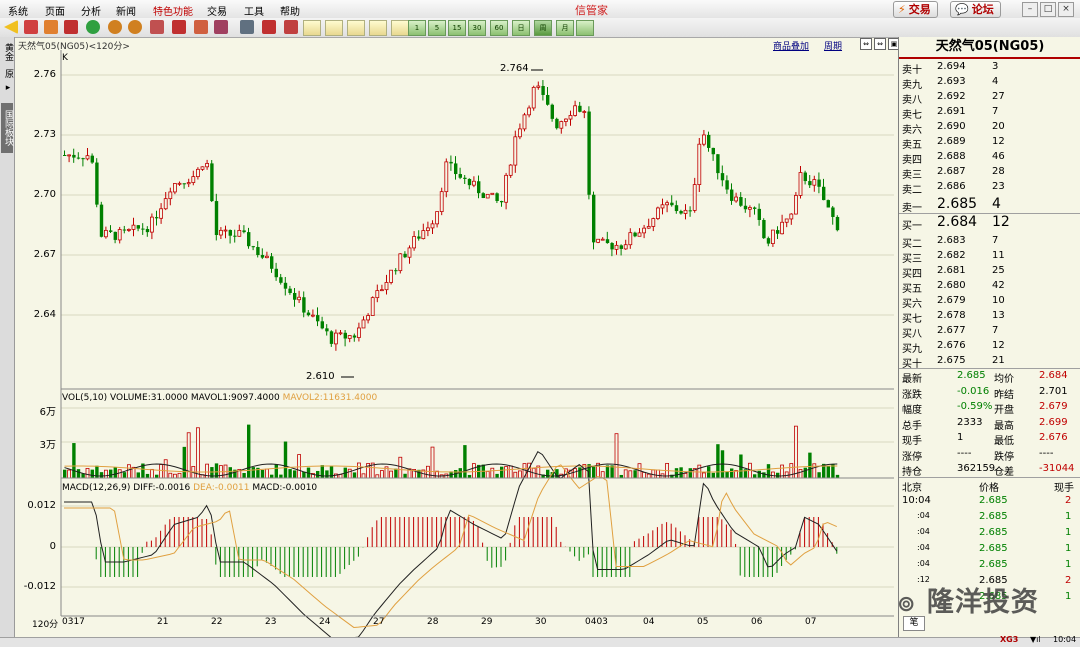 The width and height of the screenshot is (1080, 647). What do you see at coordinates (915, 9) in the screenshot?
I see `trade-button: ⚡ 交易` at bounding box center [915, 9].